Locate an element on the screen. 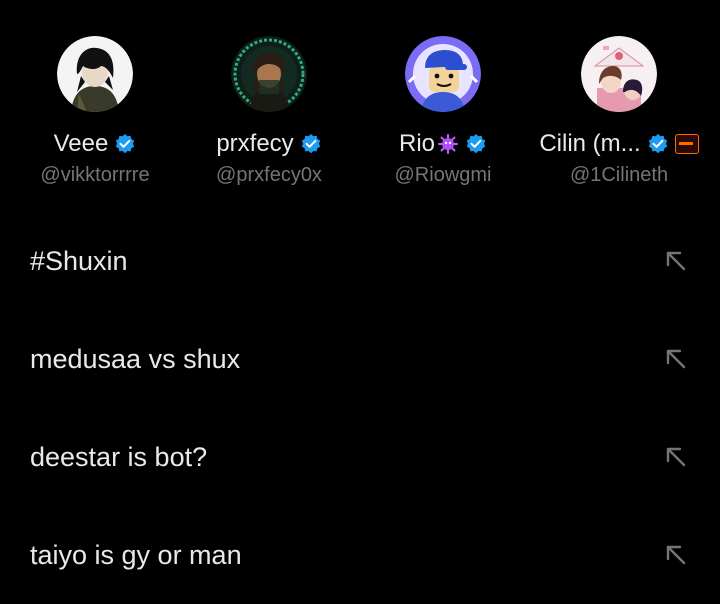 This screenshot has width=720, height=604. account-handle: @Riowgmi is located at coordinates (443, 175).